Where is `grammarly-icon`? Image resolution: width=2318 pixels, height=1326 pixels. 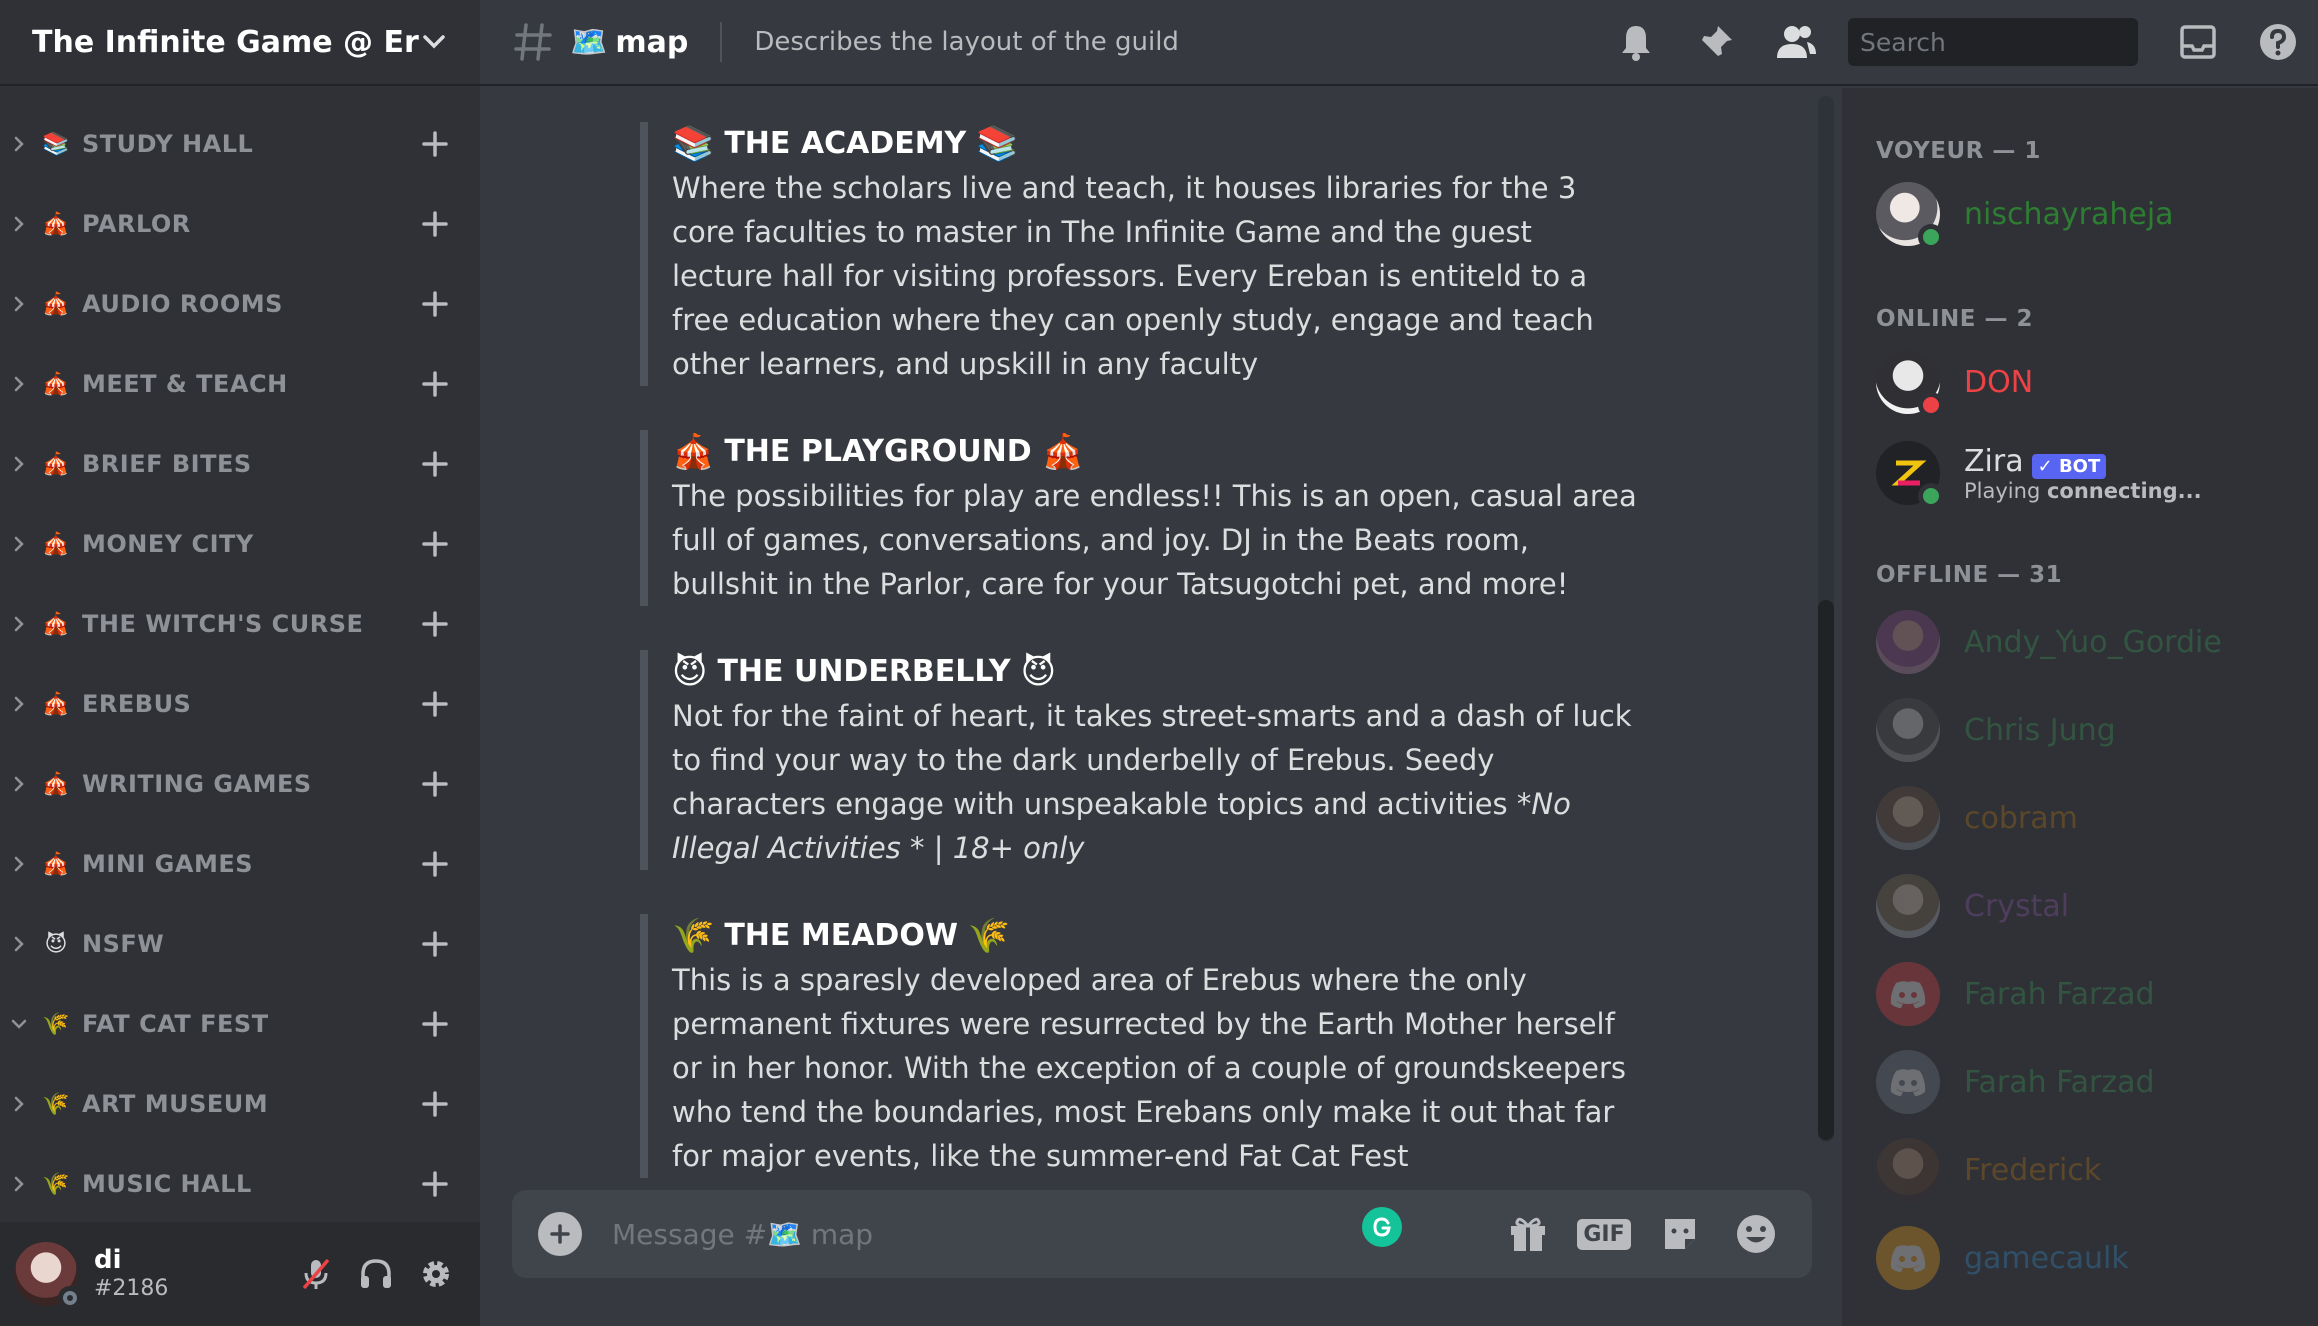
grammarly-icon is located at coordinates (1382, 1227).